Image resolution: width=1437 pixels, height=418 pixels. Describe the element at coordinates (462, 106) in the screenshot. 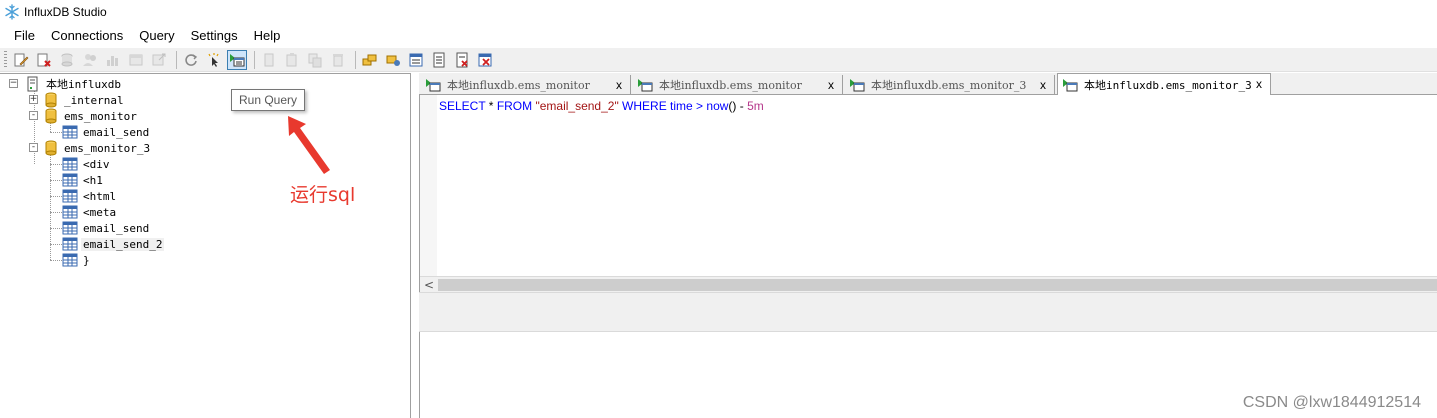

I see `sql-keyword: SELECT` at that location.